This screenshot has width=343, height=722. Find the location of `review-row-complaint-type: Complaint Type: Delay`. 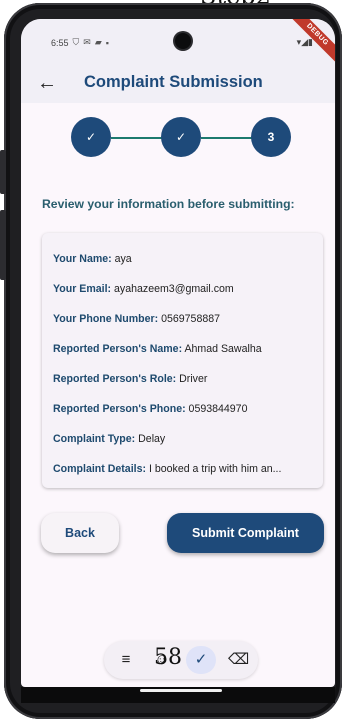

review-row-complaint-type: Complaint Type: Delay is located at coordinates (184, 439).